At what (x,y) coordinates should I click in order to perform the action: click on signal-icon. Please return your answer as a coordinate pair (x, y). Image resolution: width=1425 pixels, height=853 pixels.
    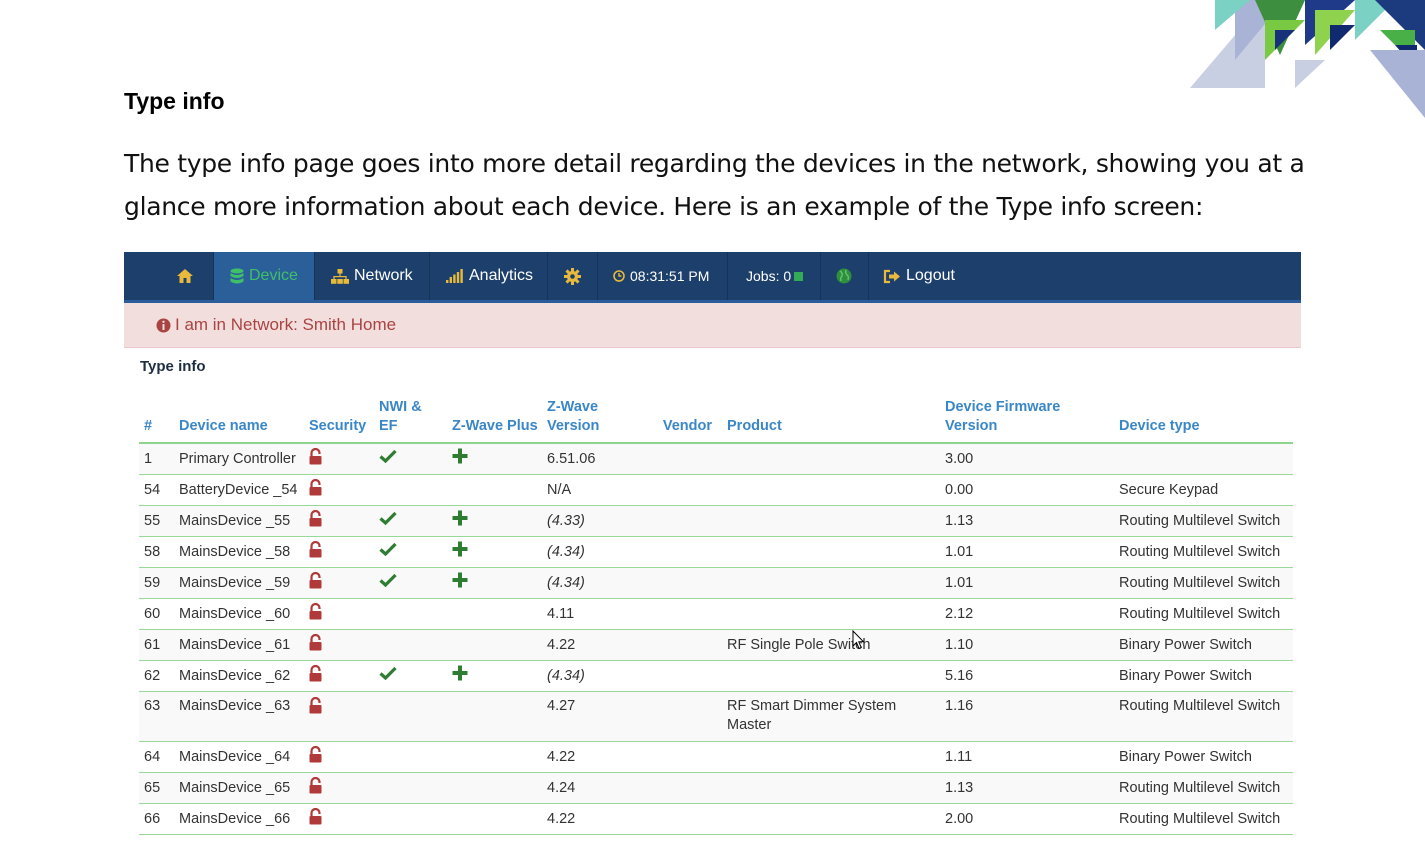
    Looking at the image, I should click on (455, 276).